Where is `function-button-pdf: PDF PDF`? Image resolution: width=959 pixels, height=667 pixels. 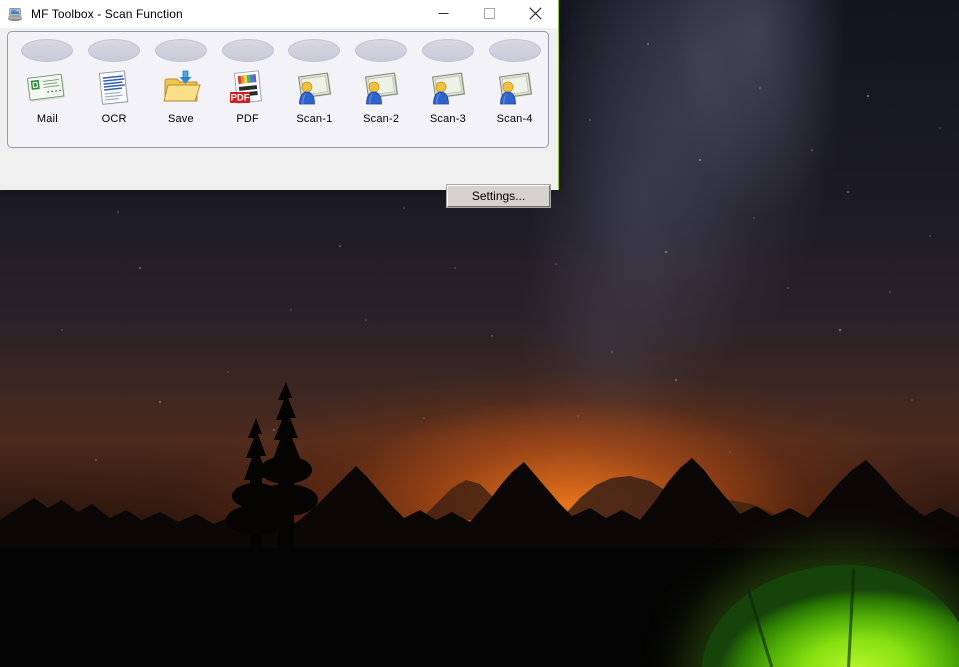 function-button-pdf: PDF PDF is located at coordinates (247, 82).